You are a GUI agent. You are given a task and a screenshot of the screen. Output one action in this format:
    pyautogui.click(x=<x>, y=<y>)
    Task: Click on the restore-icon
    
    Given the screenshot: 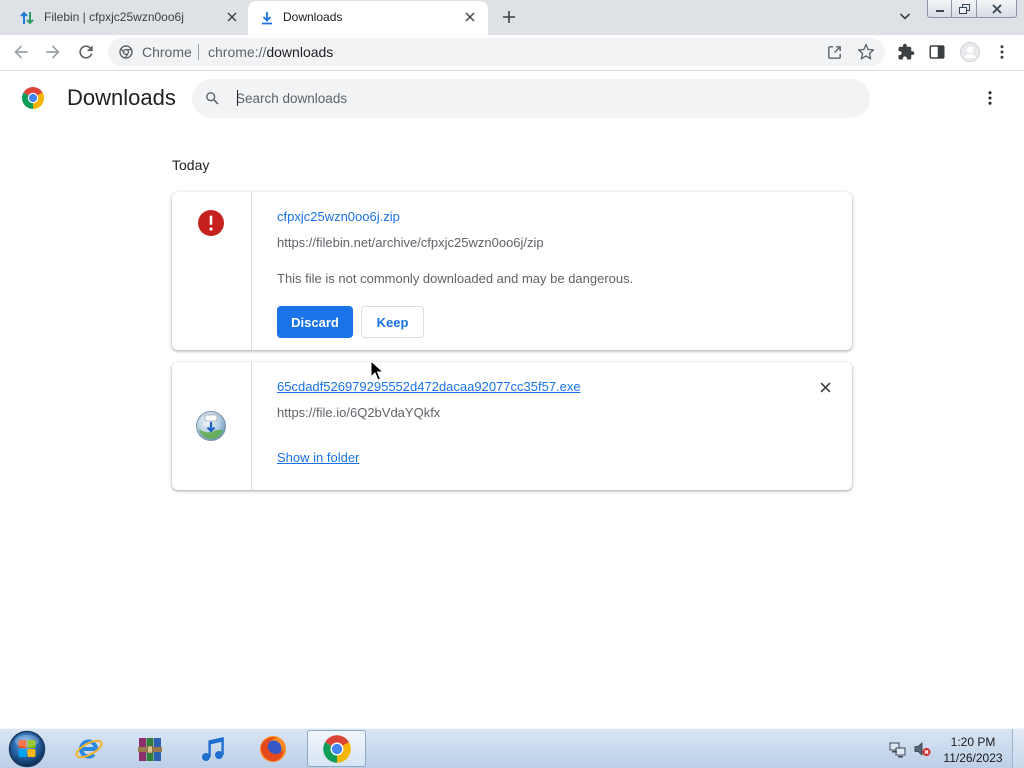 What is the action you would take?
    pyautogui.click(x=964, y=8)
    